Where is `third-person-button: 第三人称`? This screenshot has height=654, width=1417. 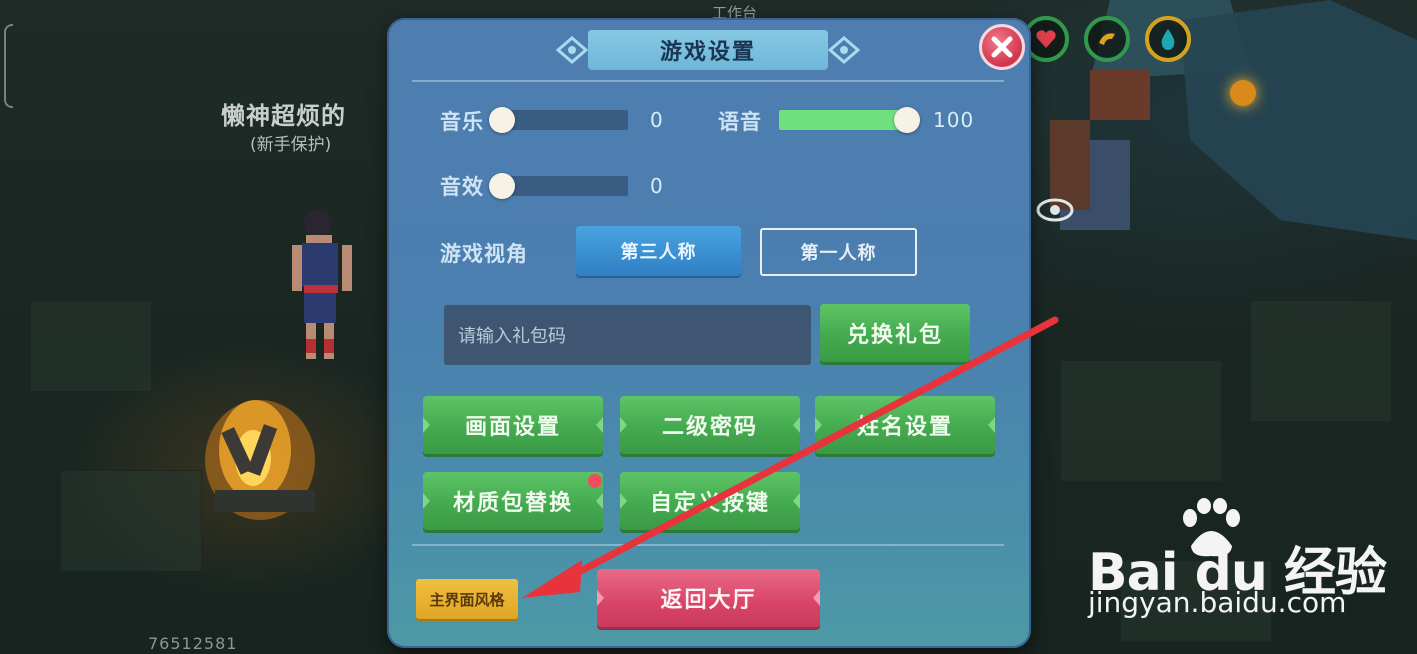 third-person-button: 第三人称 is located at coordinates (658, 251).